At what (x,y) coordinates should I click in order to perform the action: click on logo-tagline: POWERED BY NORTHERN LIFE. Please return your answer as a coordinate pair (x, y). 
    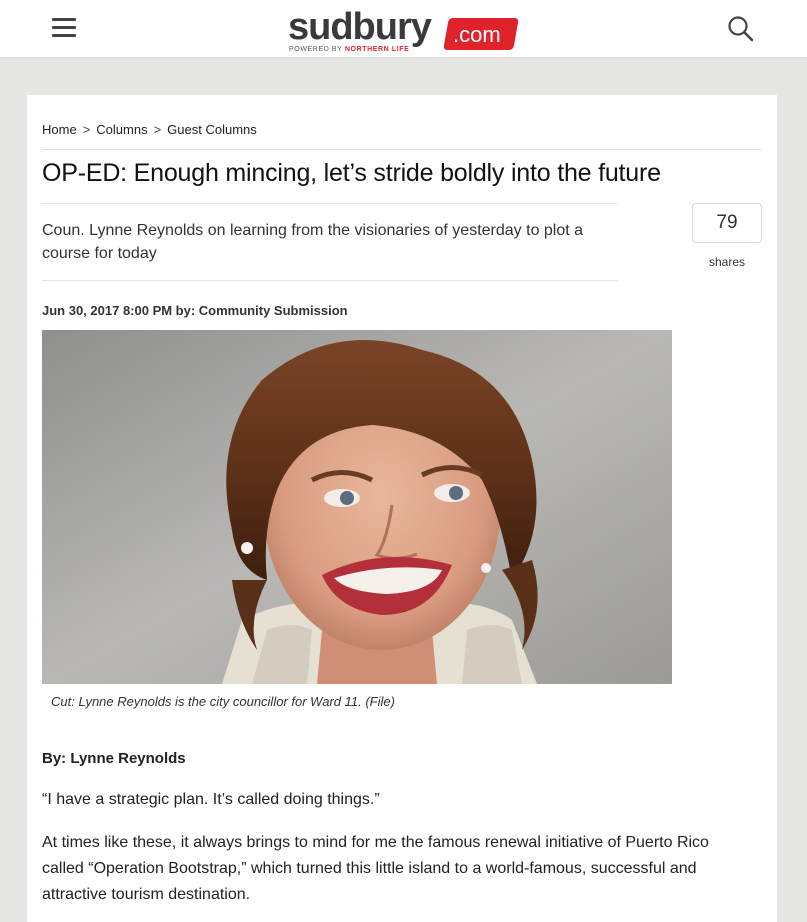
    Looking at the image, I should click on (349, 49).